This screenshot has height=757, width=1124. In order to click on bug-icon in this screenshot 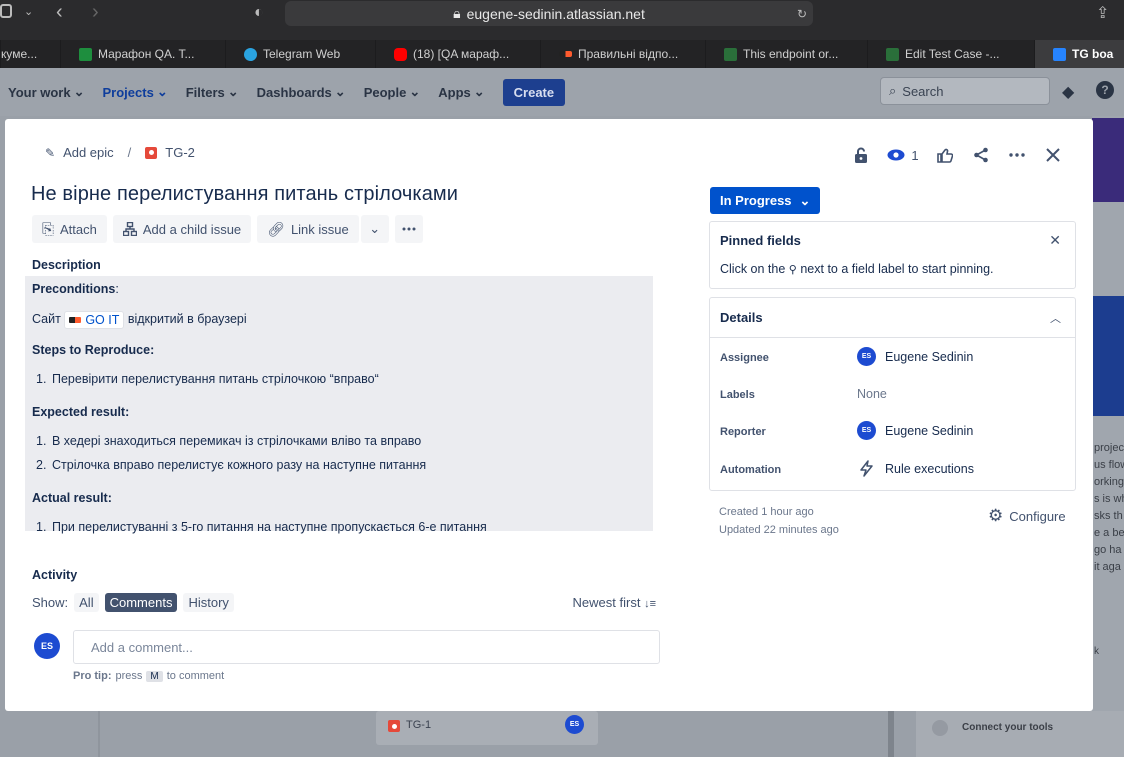, I will do `click(151, 152)`.